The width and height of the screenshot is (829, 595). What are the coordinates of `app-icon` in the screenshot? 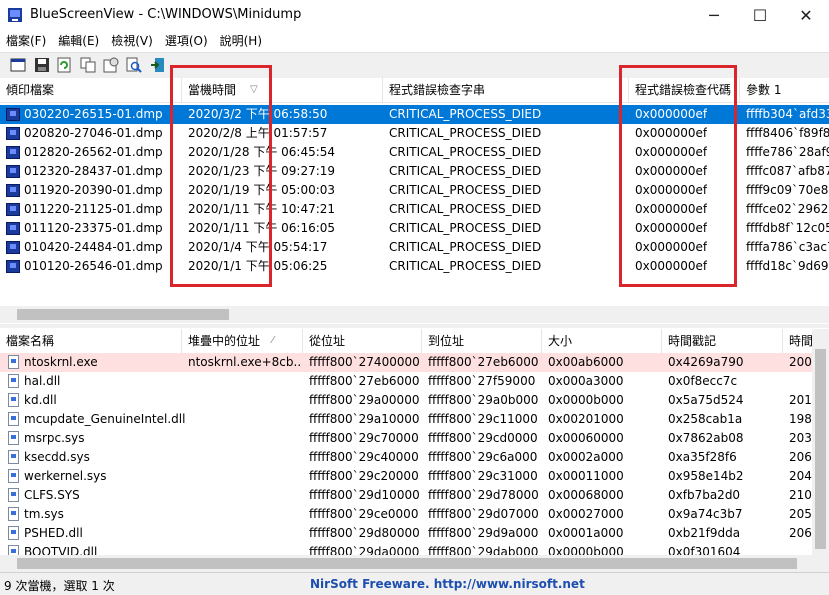 It's located at (15, 15).